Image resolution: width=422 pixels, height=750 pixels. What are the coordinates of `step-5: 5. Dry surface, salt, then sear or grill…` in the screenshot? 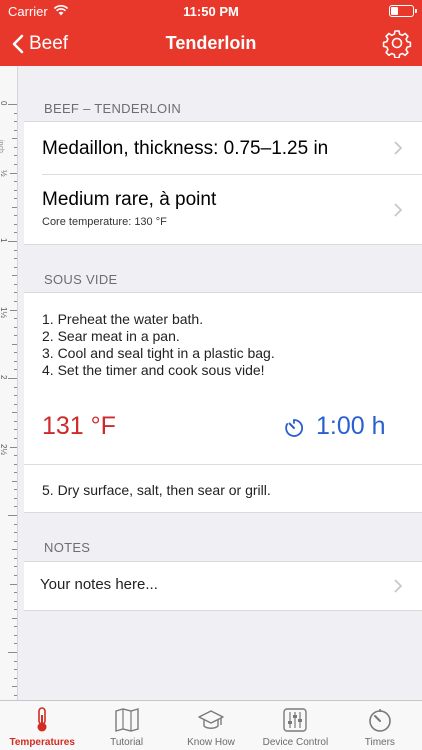 It's located at (156, 490).